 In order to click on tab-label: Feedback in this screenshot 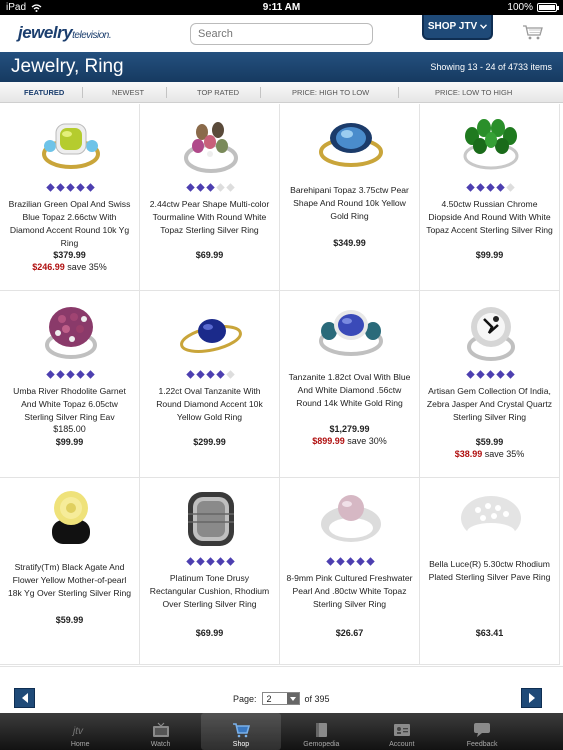, I will do `click(482, 744)`.